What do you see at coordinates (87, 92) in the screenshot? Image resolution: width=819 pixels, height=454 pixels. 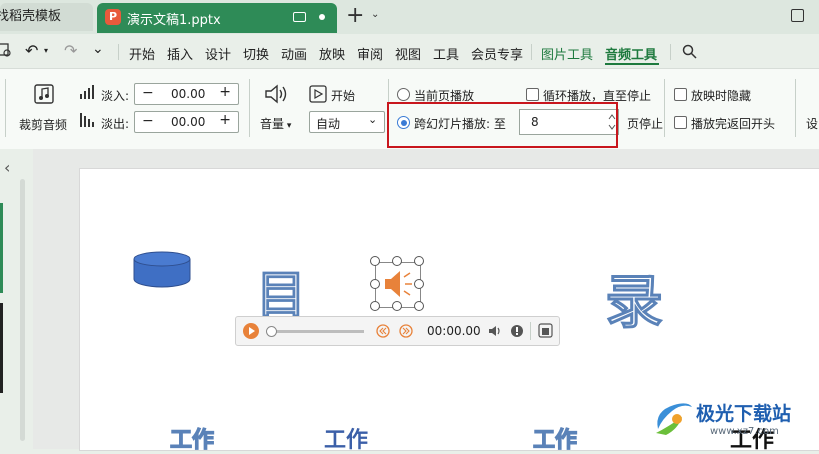 I see `fade-in-icon` at bounding box center [87, 92].